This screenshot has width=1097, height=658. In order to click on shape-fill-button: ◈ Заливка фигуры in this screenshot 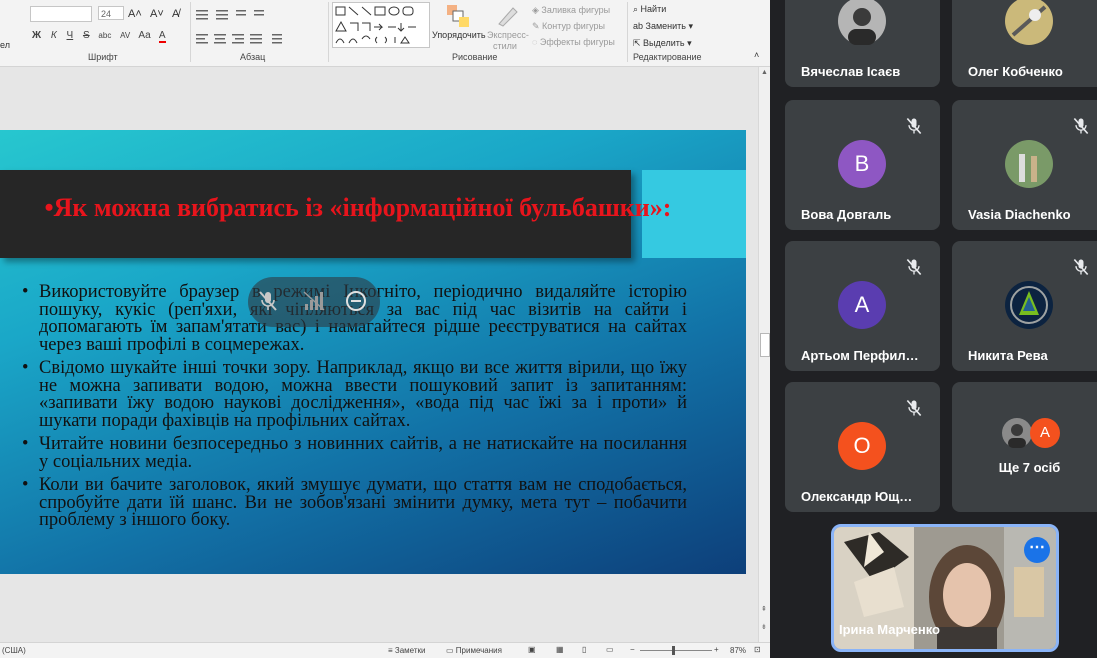, I will do `click(571, 10)`.